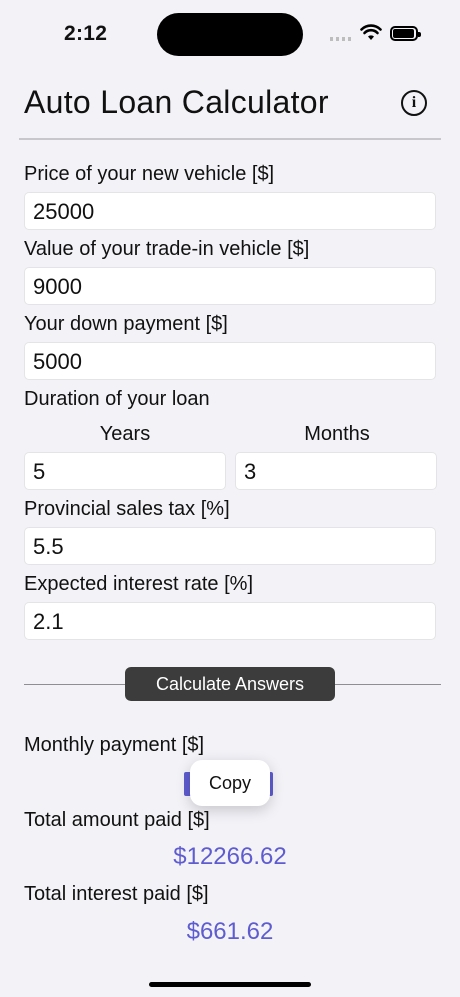  Describe the element at coordinates (230, 783) in the screenshot. I see `copy-menu-button: Copy` at that location.